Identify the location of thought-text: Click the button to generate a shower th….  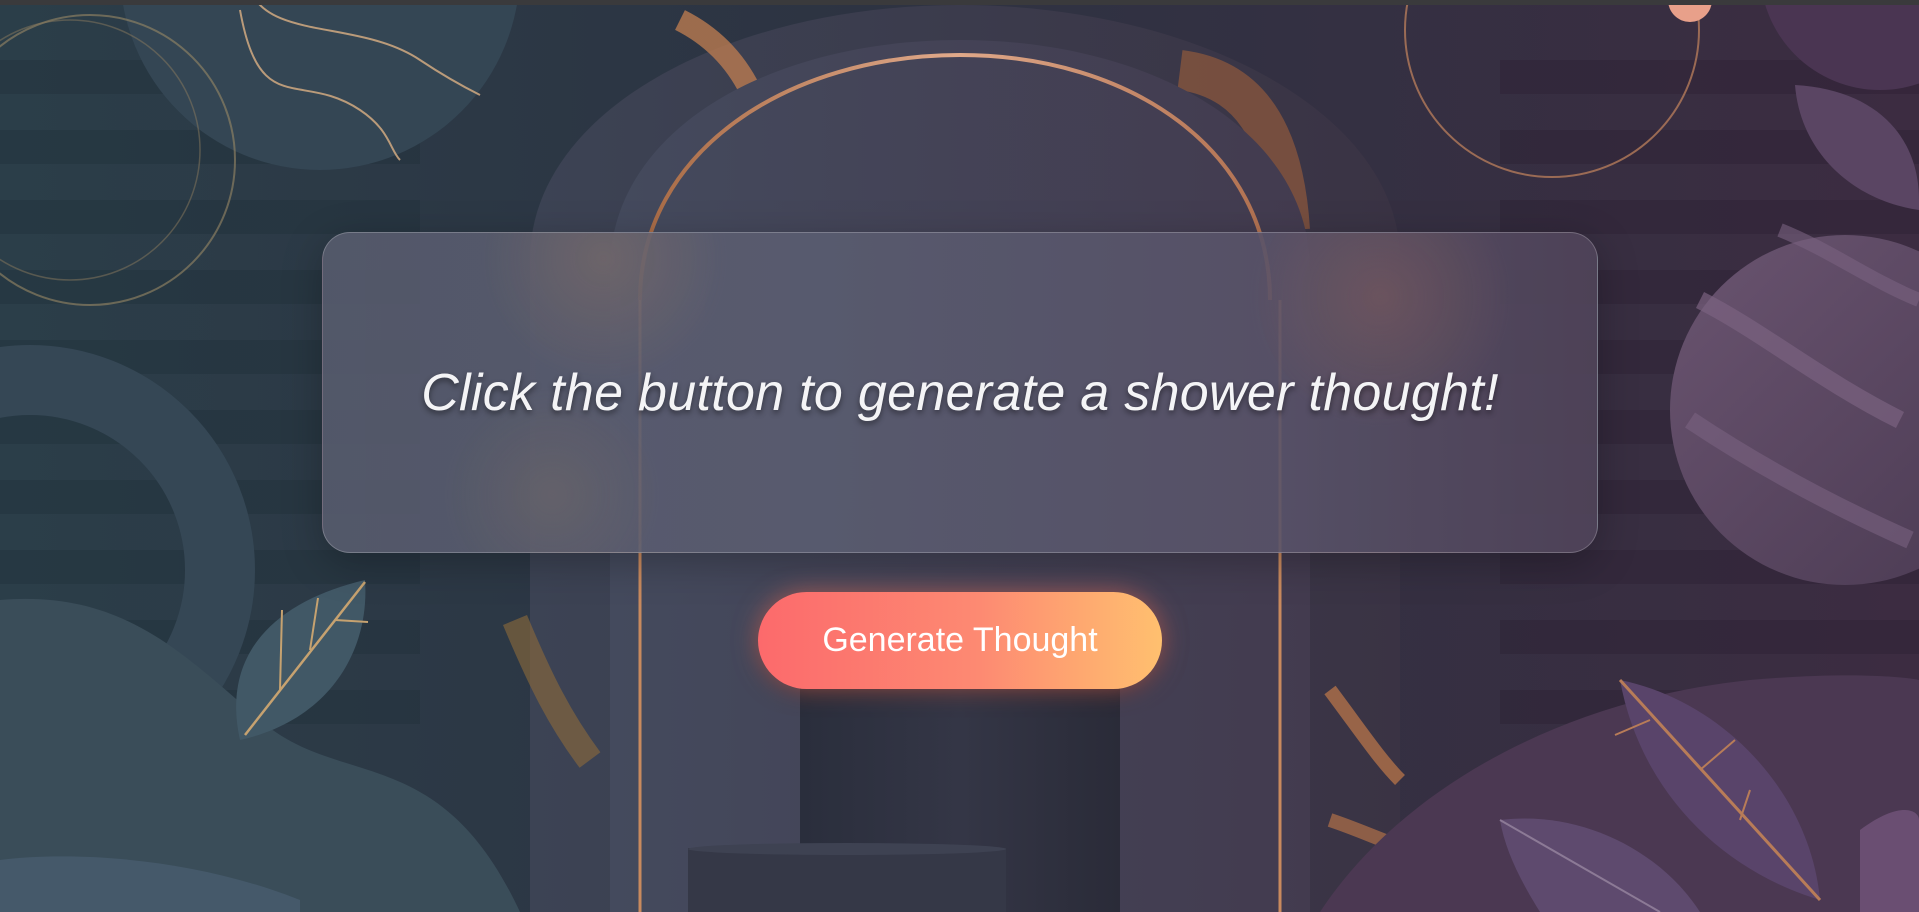
(960, 392).